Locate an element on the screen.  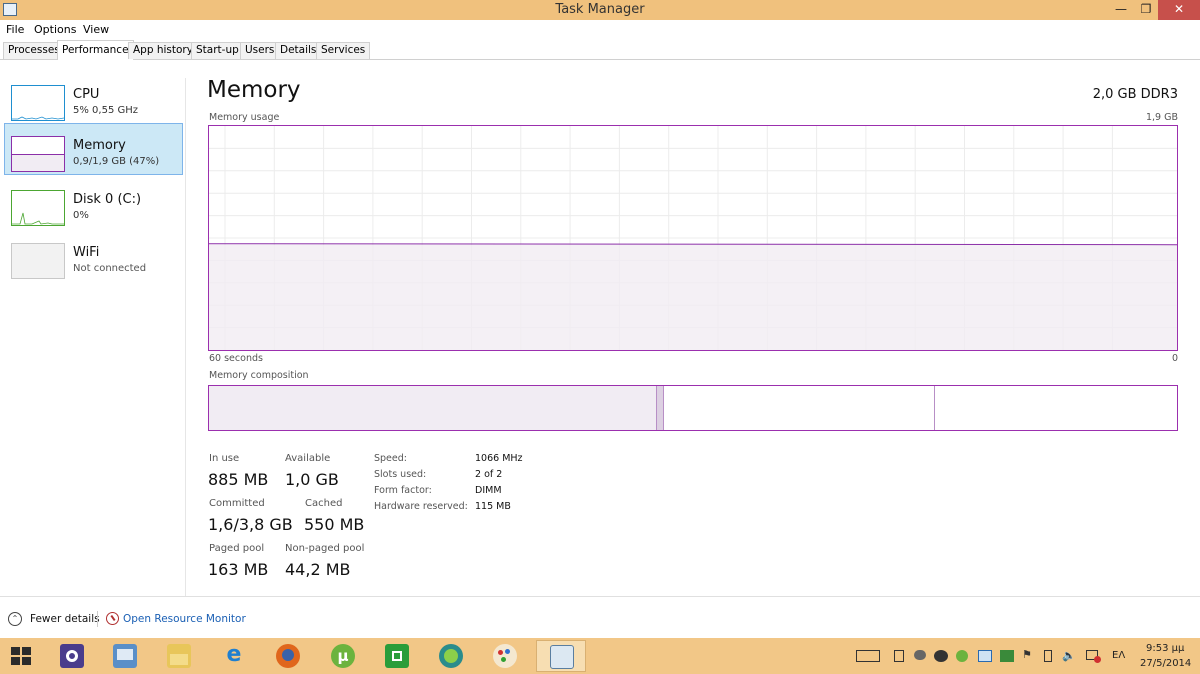
settings-gear-icon is located at coordinates (72, 656).